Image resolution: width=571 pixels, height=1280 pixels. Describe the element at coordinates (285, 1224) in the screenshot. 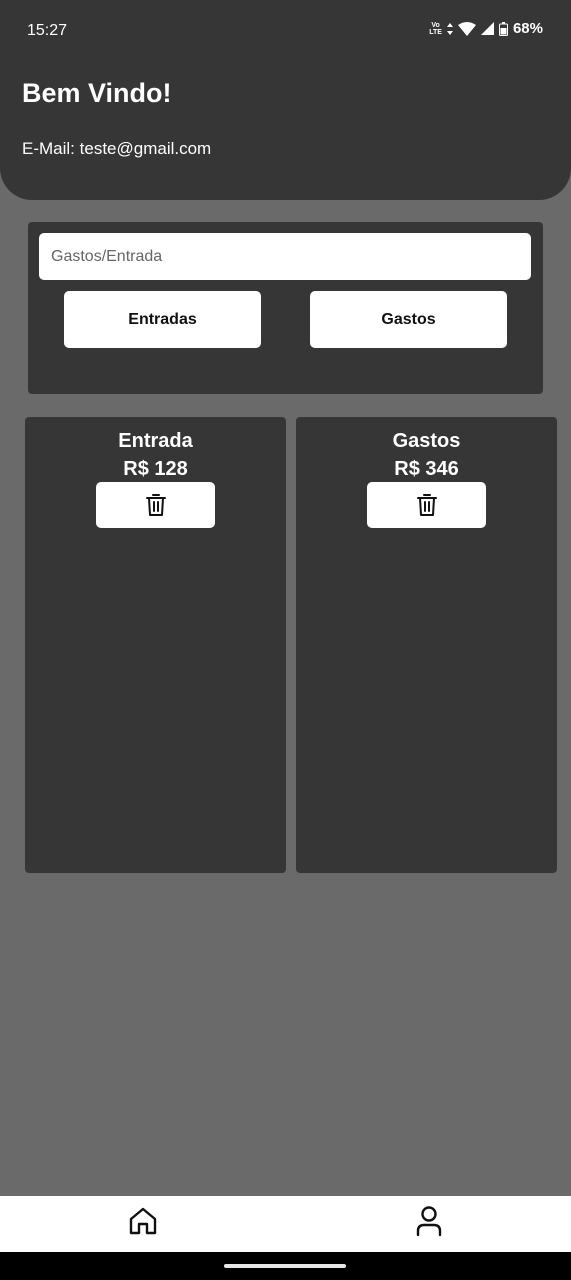

I see `bottom-nav` at that location.